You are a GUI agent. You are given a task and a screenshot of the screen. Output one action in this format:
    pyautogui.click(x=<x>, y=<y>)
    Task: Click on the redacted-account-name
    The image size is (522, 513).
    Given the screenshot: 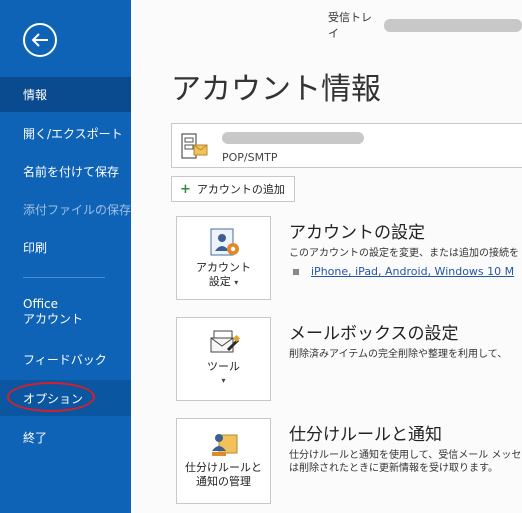 What is the action you would take?
    pyautogui.click(x=293, y=138)
    